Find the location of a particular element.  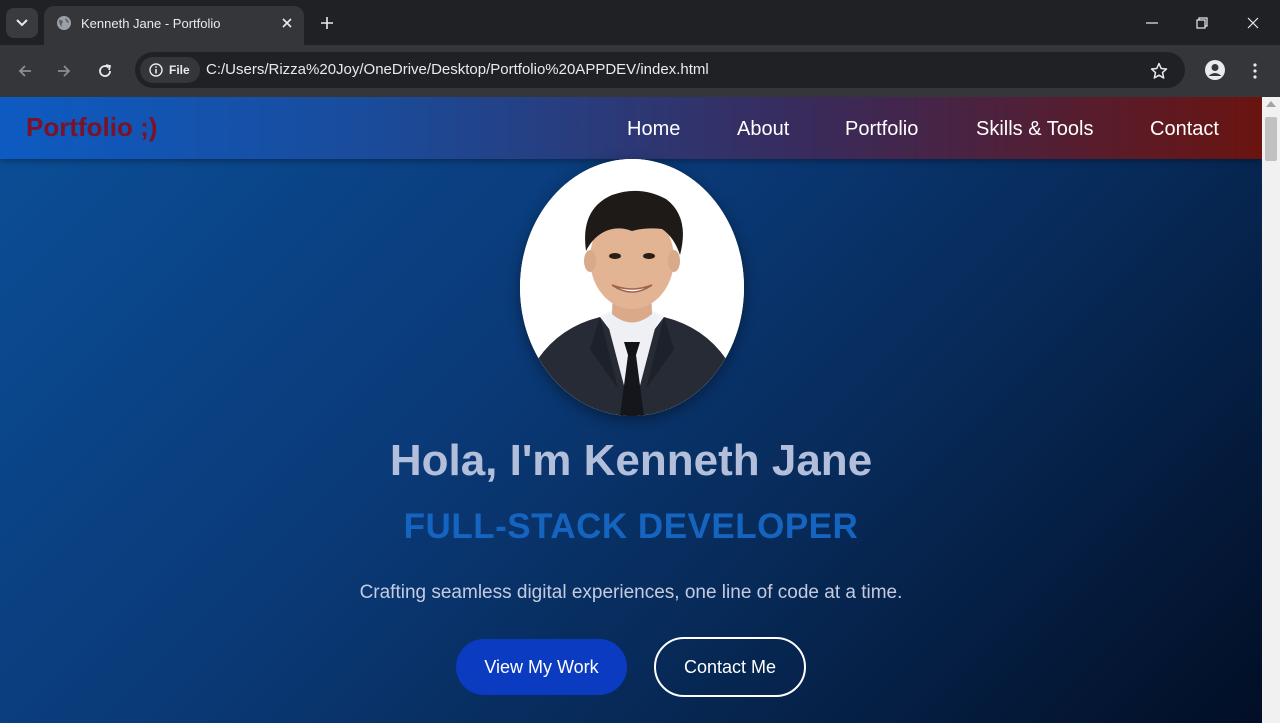

restore-button is located at coordinates (1202, 23).